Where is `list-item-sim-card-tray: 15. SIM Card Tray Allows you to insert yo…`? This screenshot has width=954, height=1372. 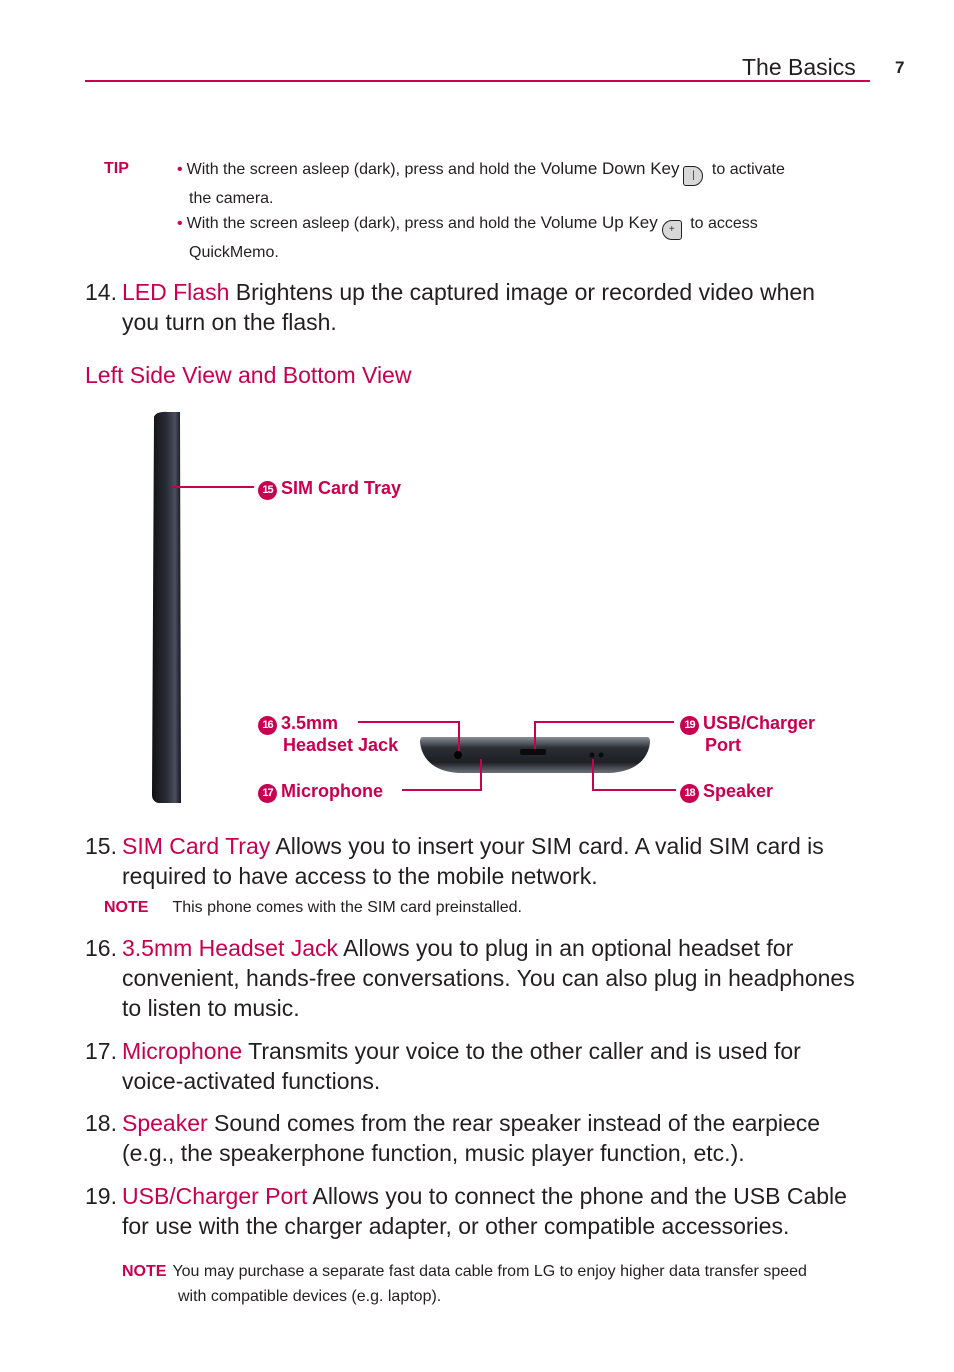 list-item-sim-card-tray: 15. SIM Card Tray Allows you to insert yo… is located at coordinates (485, 861).